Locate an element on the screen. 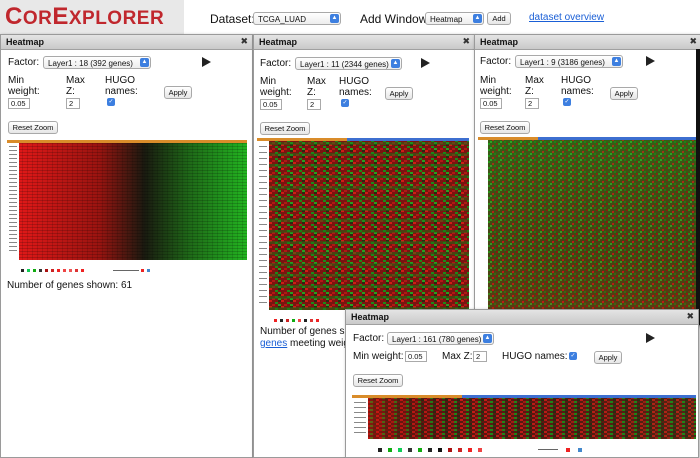 The height and width of the screenshot is (458, 700). dataset-label: Dataset: is located at coordinates (232, 19).